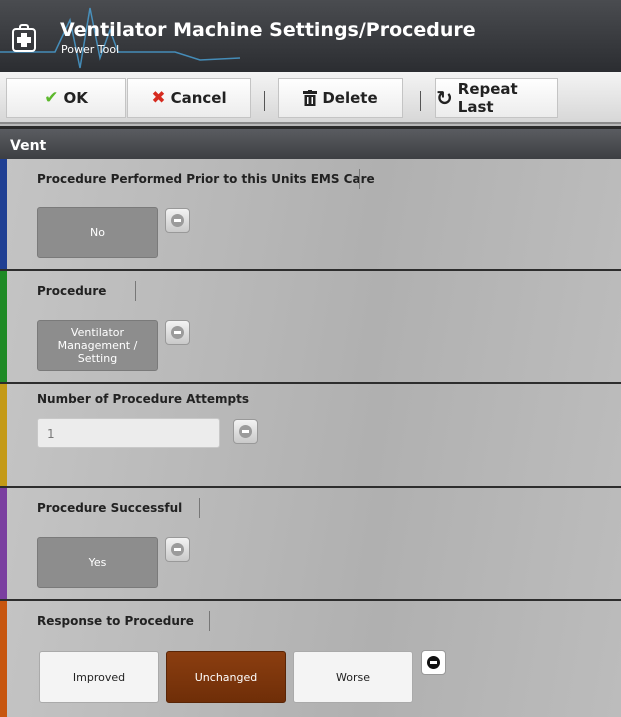 This screenshot has height=717, width=621. What do you see at coordinates (75, 98) in the screenshot?
I see `ok-label: OK` at bounding box center [75, 98].